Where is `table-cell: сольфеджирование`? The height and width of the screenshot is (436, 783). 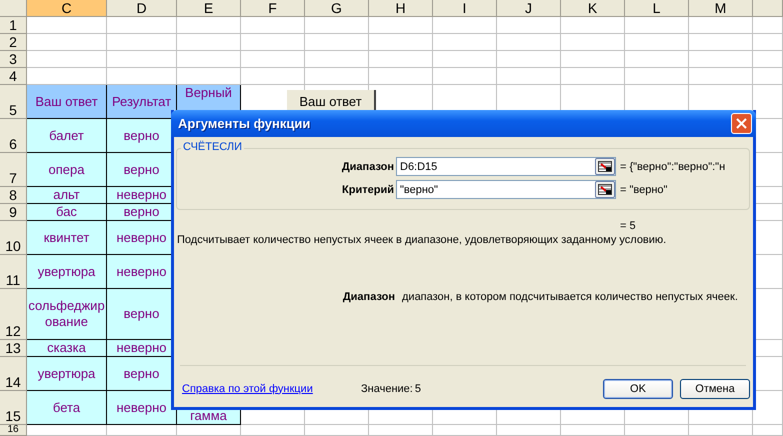 table-cell: сольфеджирование is located at coordinates (67, 314).